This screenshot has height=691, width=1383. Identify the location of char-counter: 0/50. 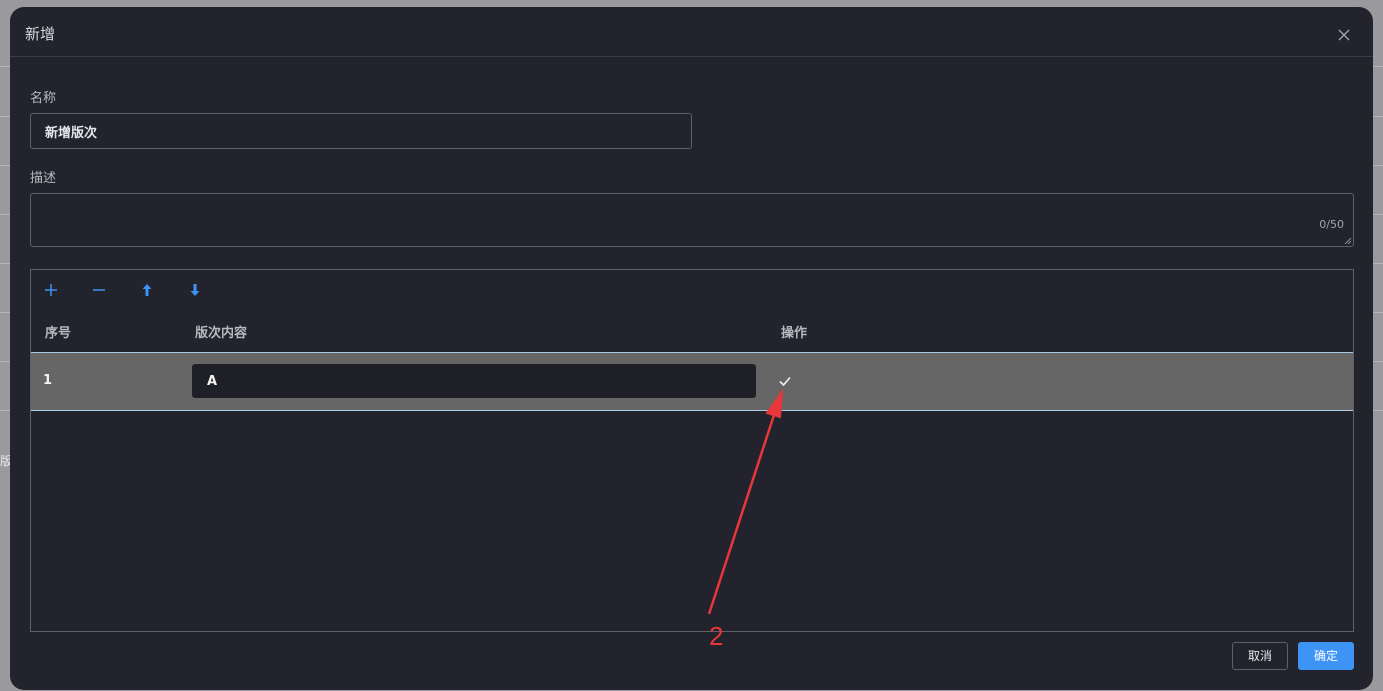
(1331, 224).